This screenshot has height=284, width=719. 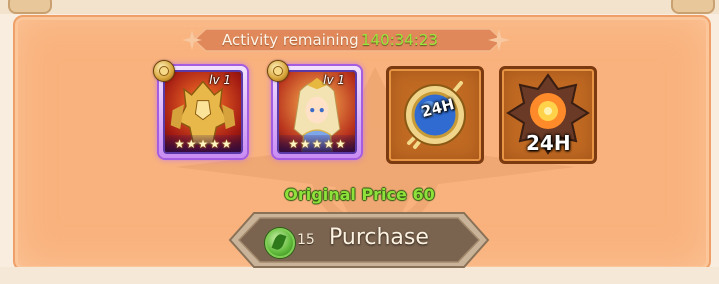 What do you see at coordinates (379, 237) in the screenshot?
I see `purchase-label: Purchase` at bounding box center [379, 237].